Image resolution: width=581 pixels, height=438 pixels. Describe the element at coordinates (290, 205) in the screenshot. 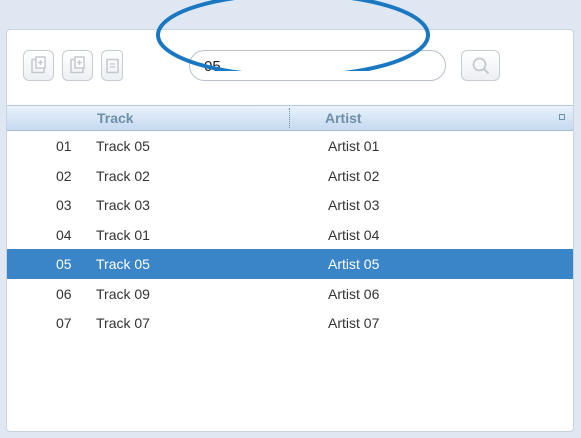

I see `table-row: 03 Track 03 Artist 03` at that location.